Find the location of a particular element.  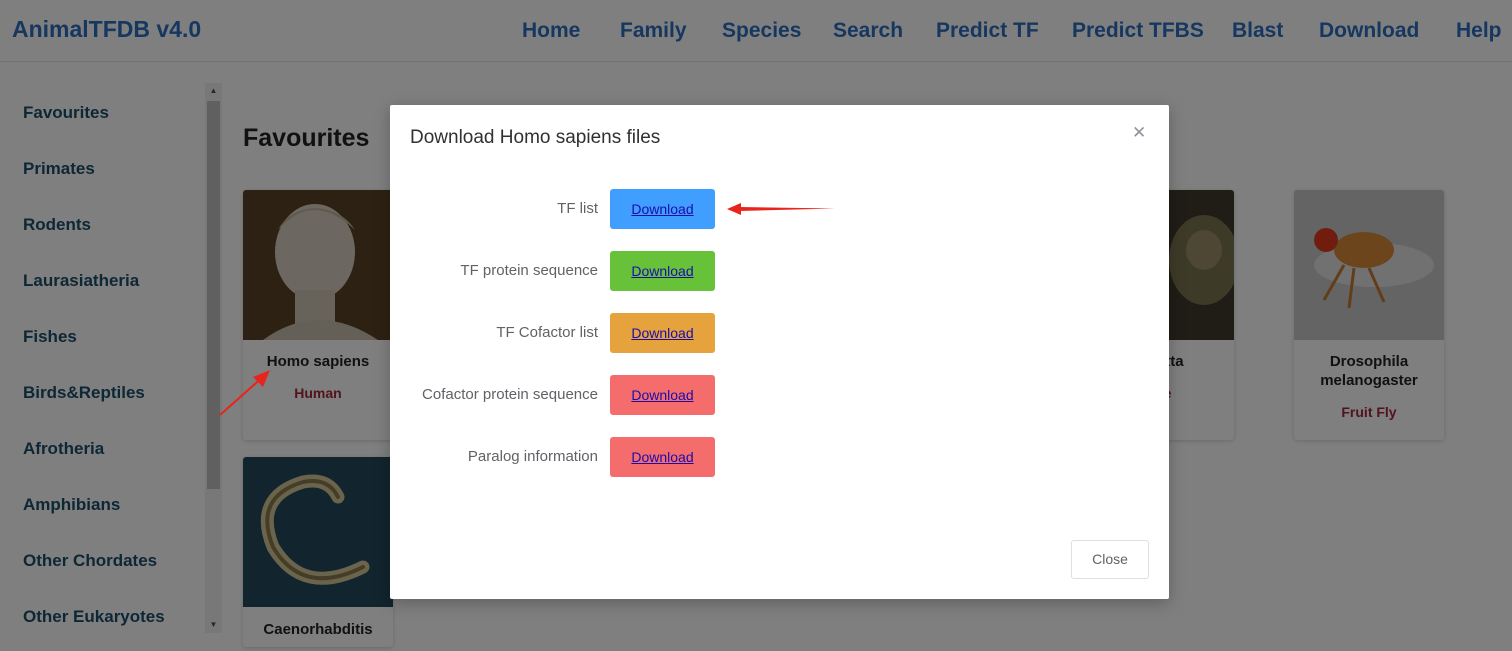

download-tf-protein-sequence-button: Download is located at coordinates (662, 271).